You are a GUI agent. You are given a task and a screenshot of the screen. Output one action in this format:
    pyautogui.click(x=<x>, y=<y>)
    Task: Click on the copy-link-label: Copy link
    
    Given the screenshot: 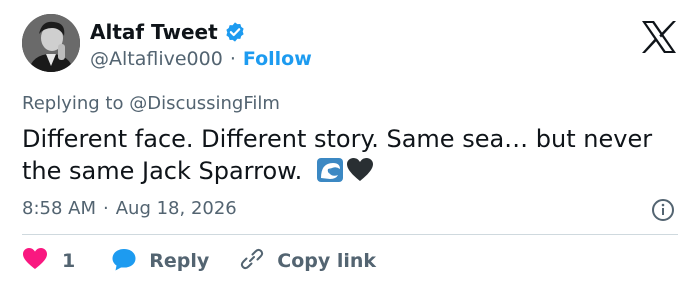 What is the action you would take?
    pyautogui.click(x=327, y=261)
    